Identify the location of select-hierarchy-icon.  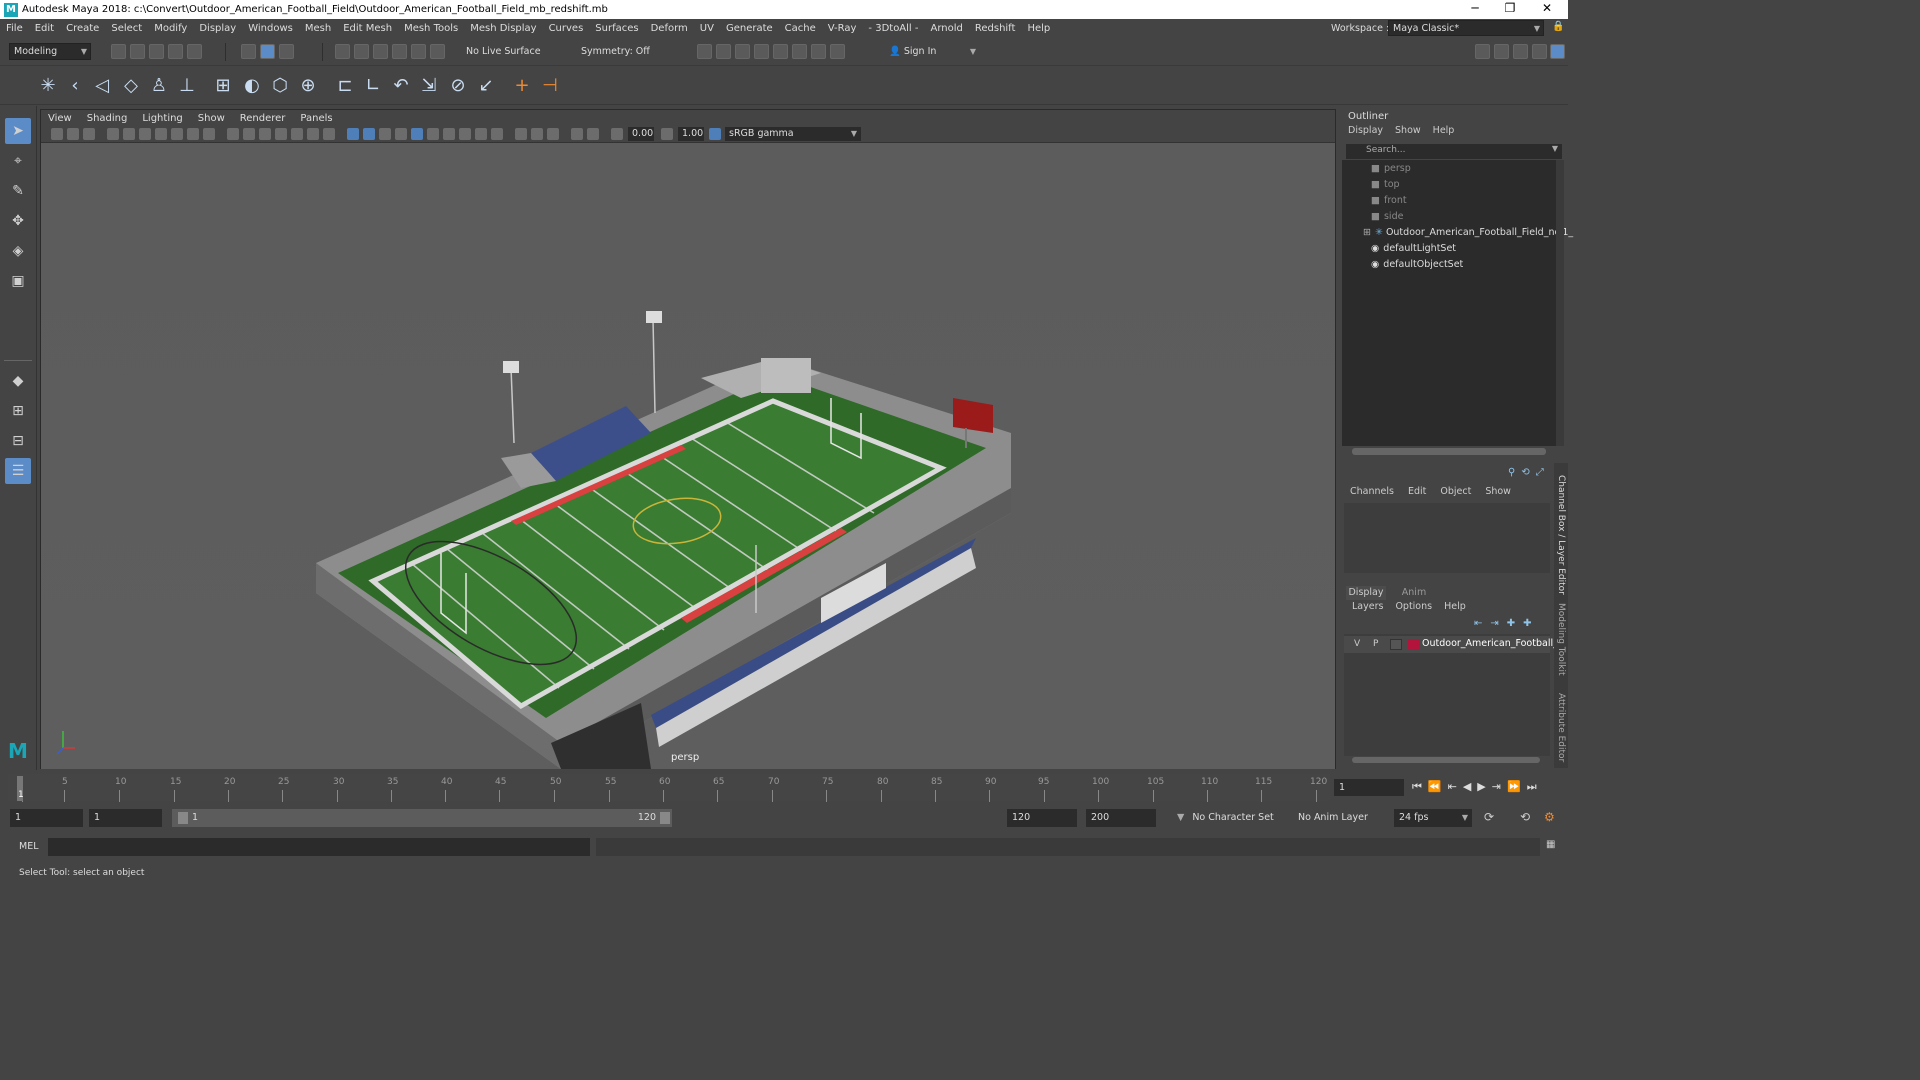
(248, 51).